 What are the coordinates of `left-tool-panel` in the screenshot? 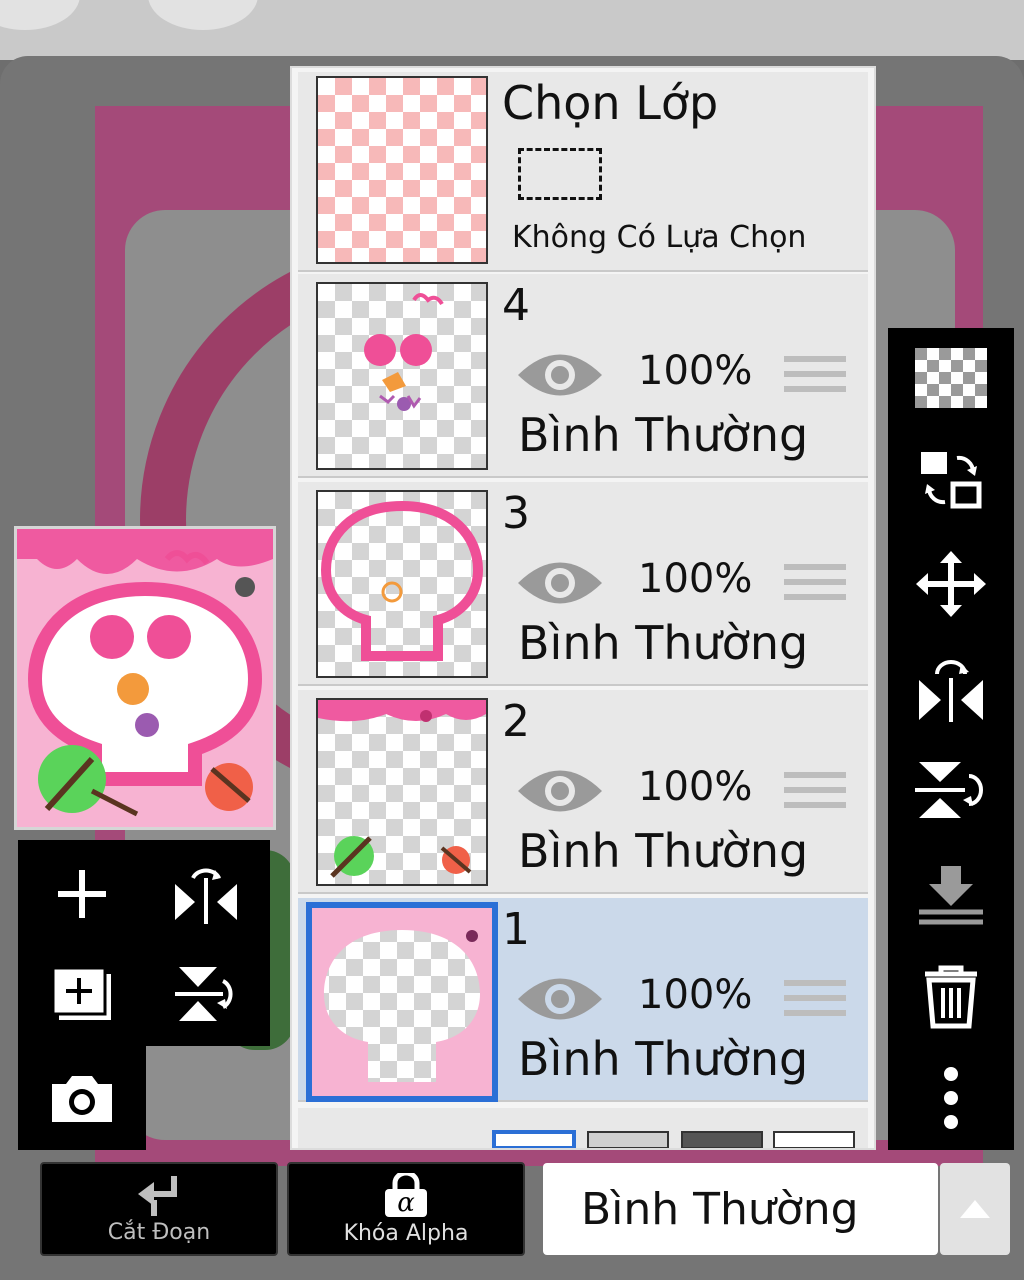 It's located at (144, 943).